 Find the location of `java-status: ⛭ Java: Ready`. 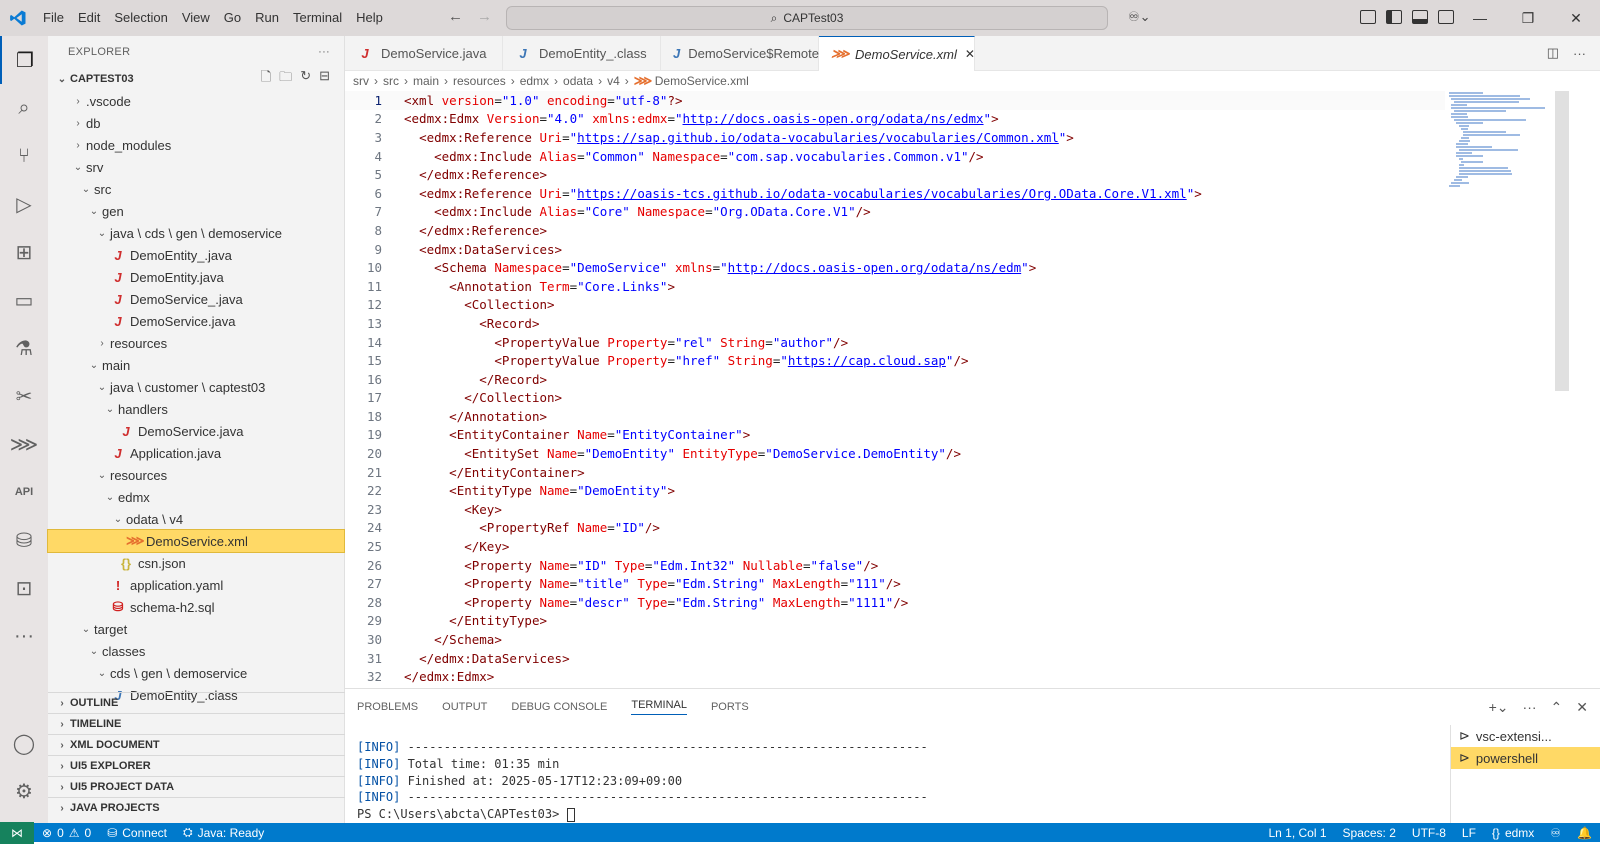

java-status: ⛭ Java: Ready is located at coordinates (223, 832).